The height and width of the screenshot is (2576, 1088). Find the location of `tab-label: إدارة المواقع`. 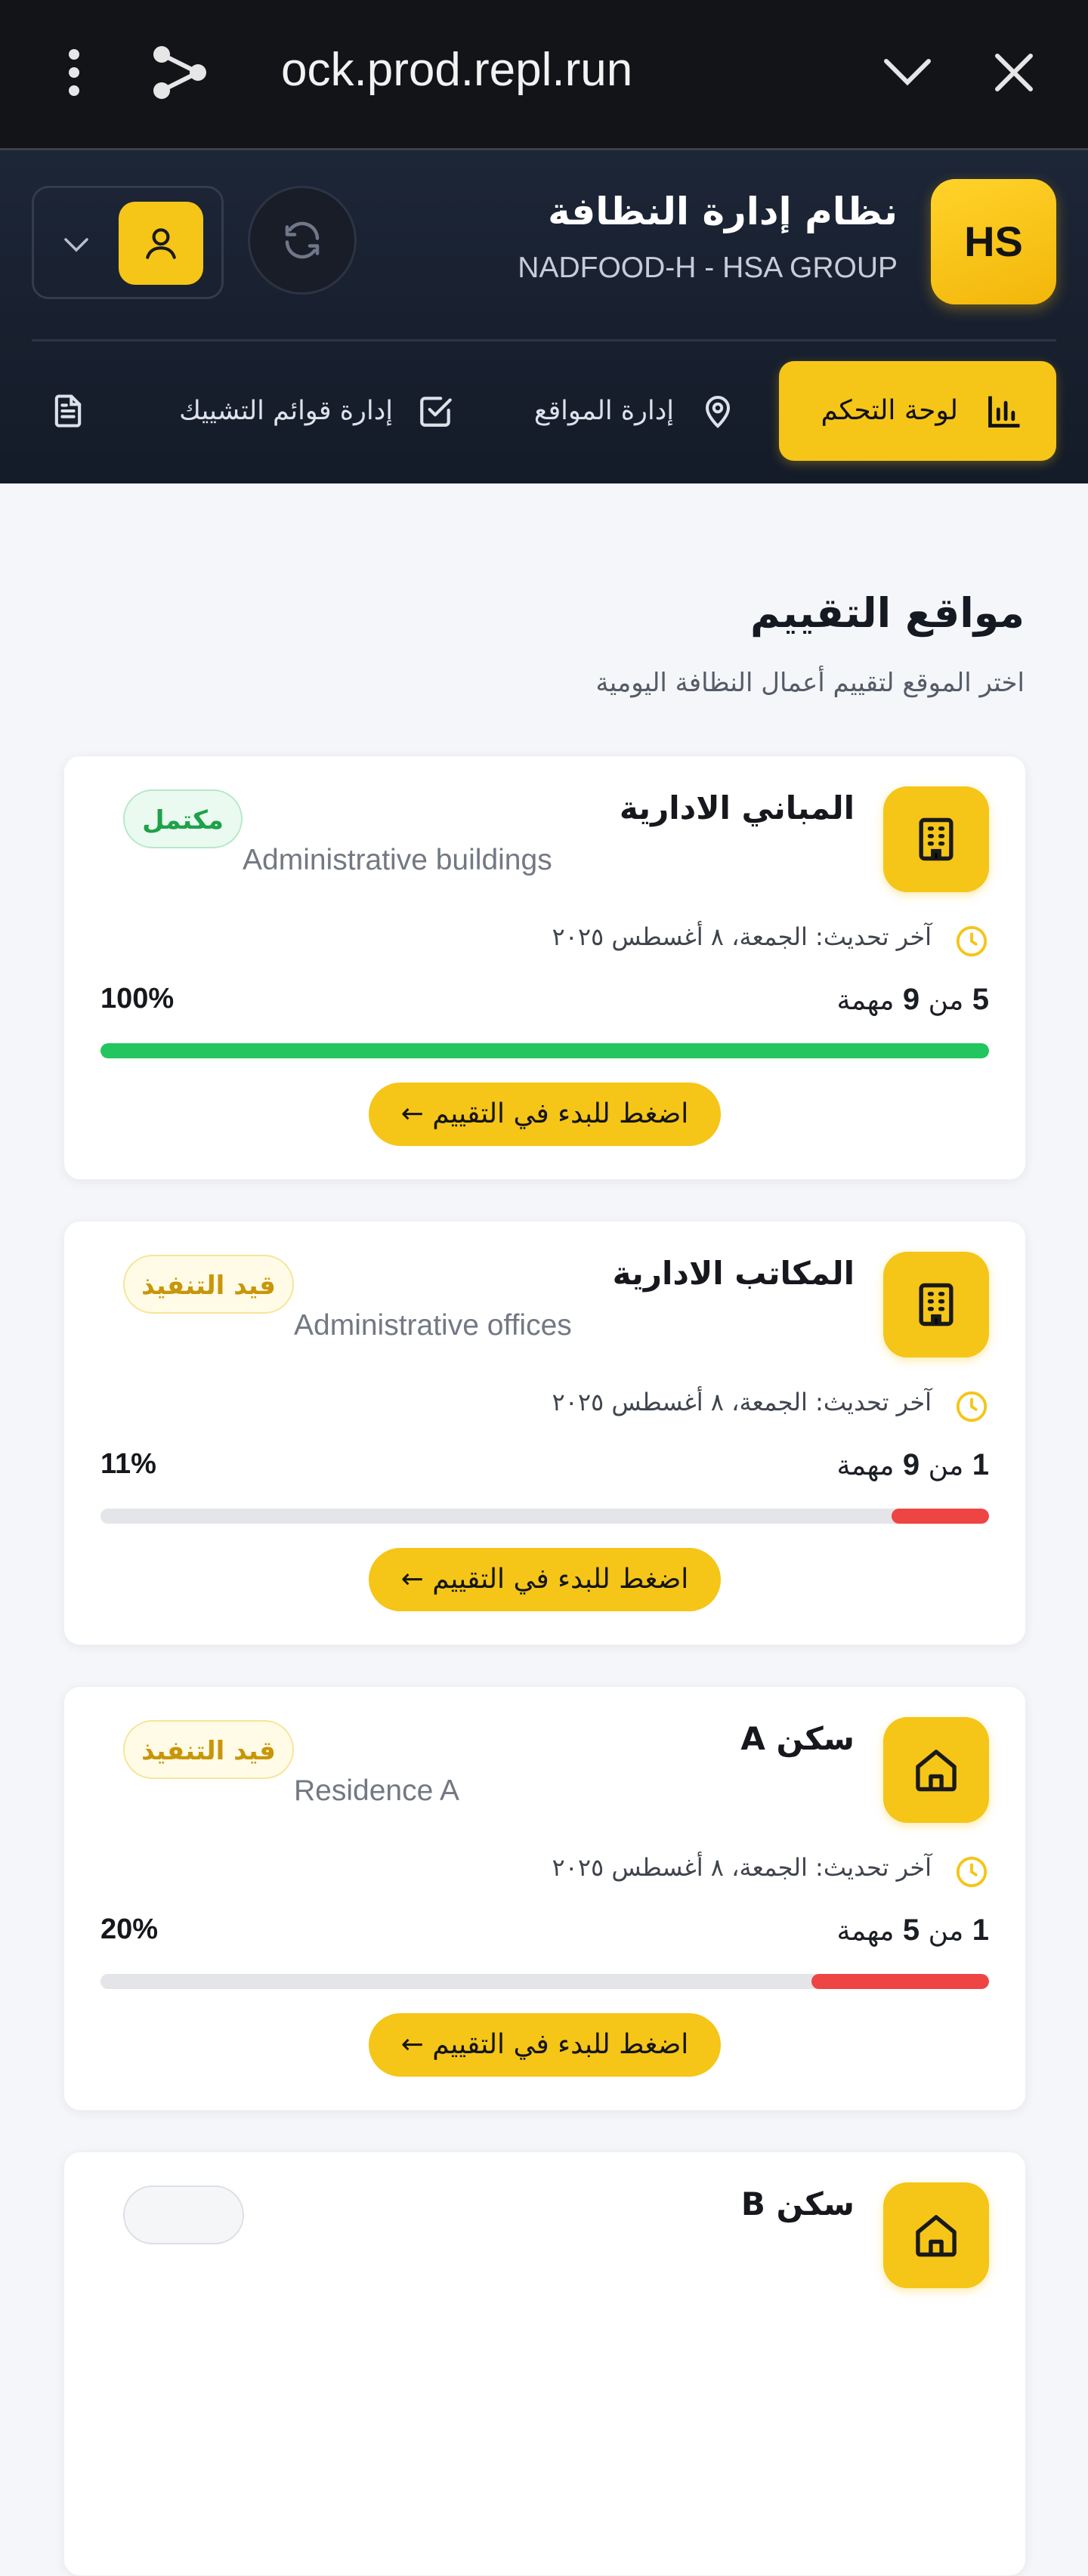

tab-label: إدارة المواقع is located at coordinates (603, 411).